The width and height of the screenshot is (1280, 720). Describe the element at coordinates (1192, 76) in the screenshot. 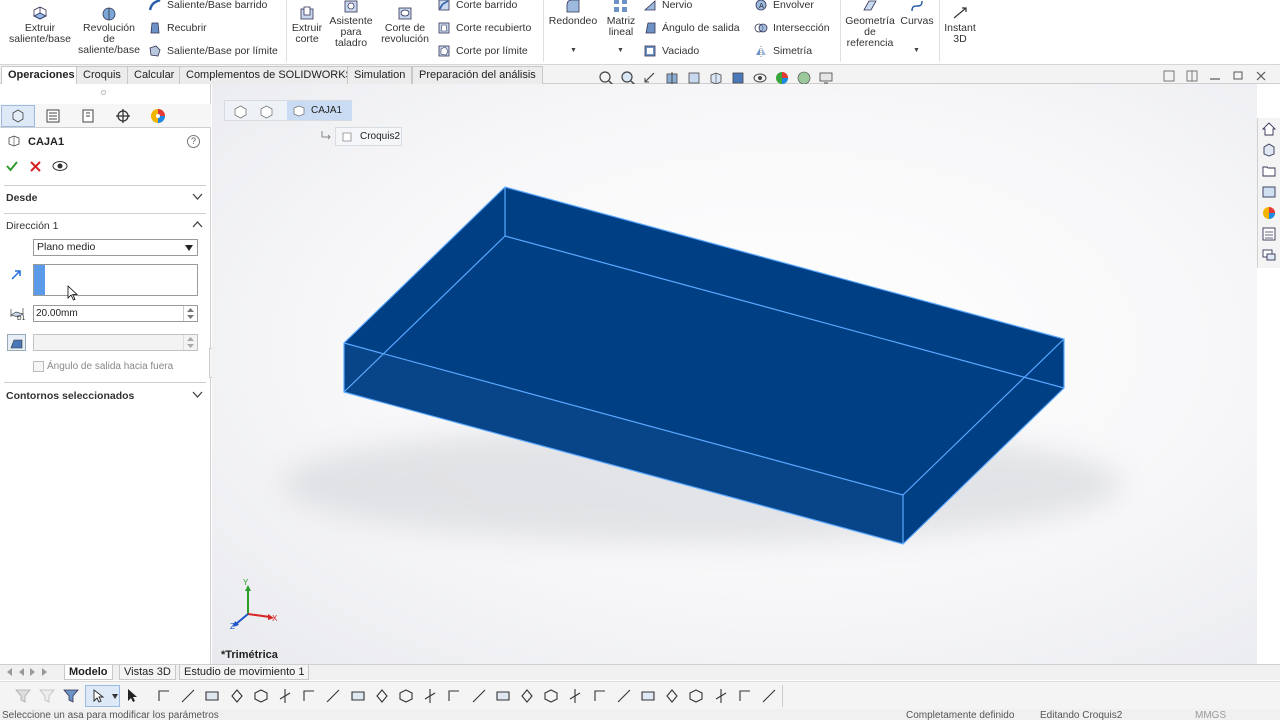

I see `tile-pane-icon` at that location.